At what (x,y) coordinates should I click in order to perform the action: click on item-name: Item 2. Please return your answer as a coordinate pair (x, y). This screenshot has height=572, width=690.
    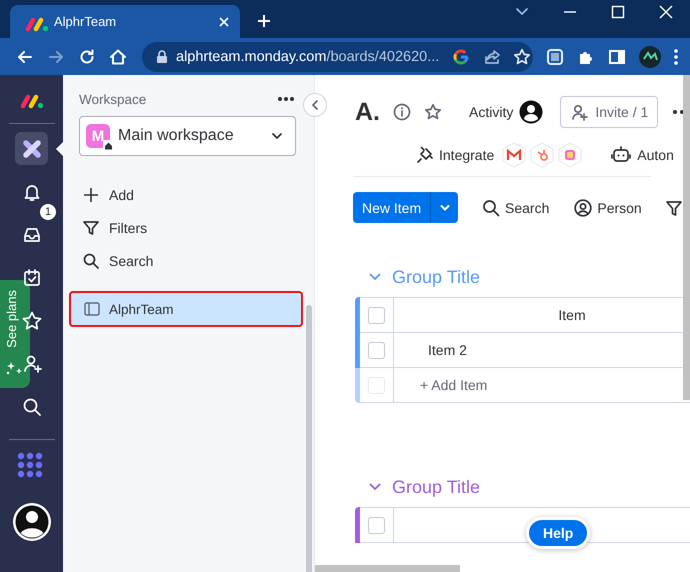
    Looking at the image, I should click on (447, 350).